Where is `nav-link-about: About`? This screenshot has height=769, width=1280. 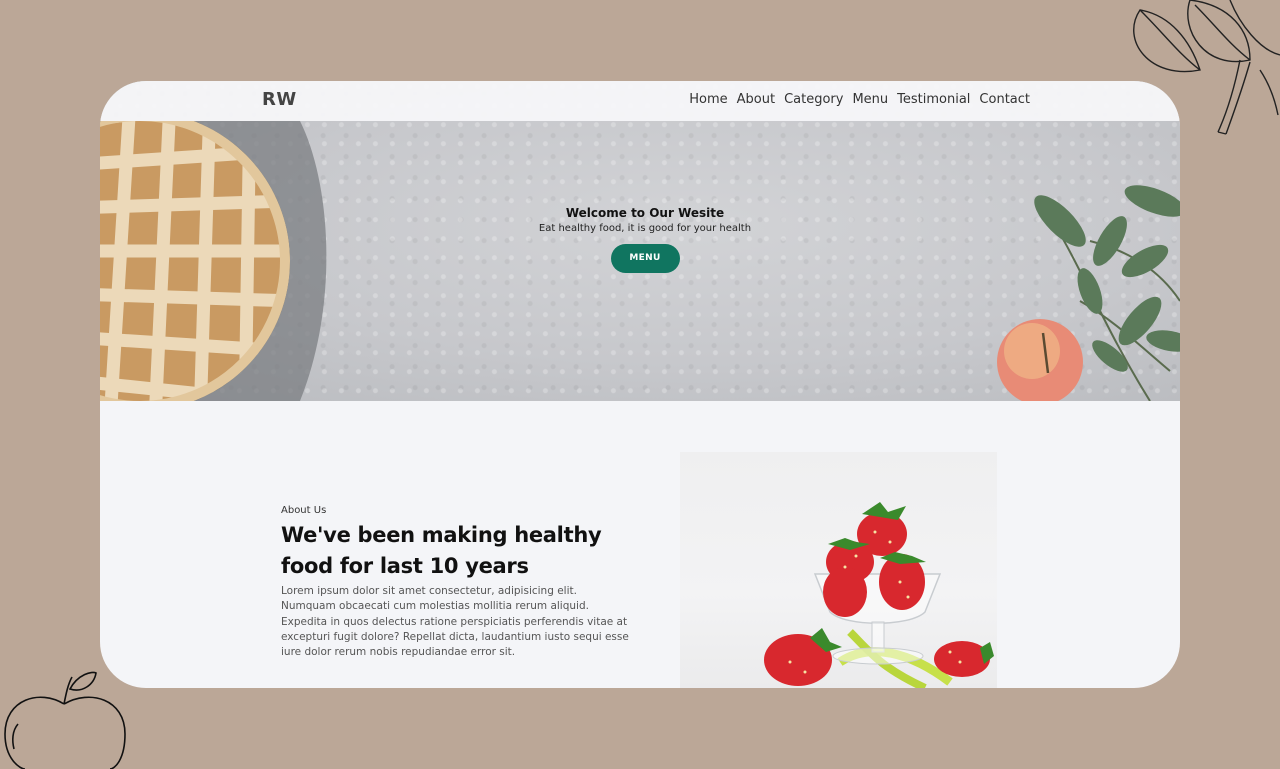
nav-link-about: About is located at coordinates (756, 99).